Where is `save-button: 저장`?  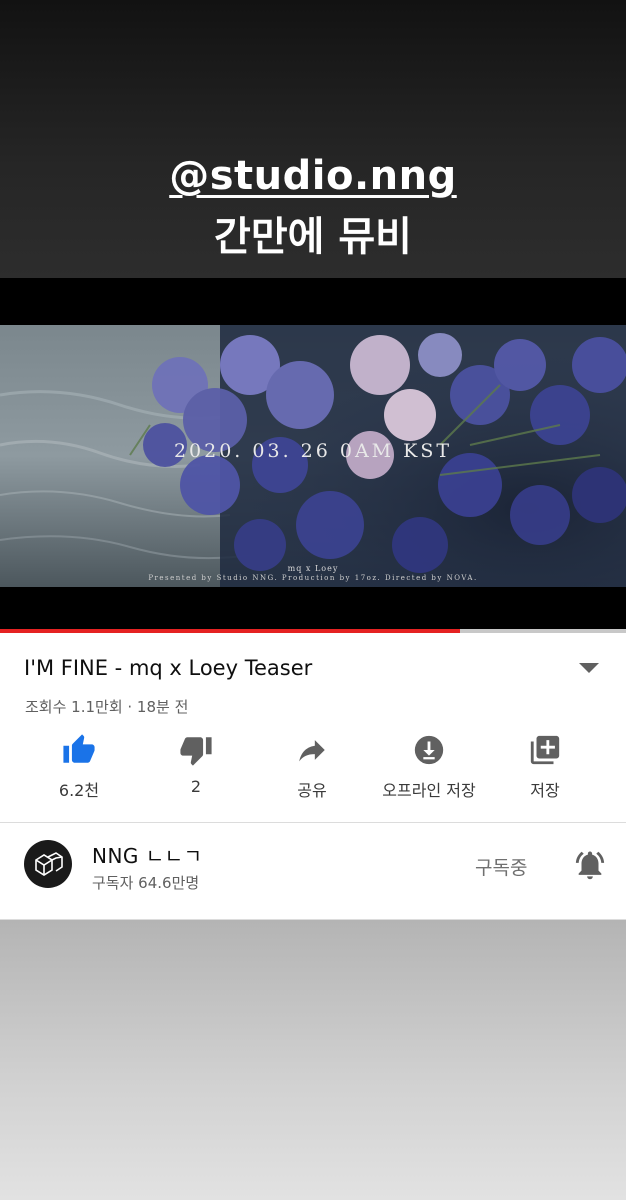 save-button: 저장 is located at coordinates (545, 767).